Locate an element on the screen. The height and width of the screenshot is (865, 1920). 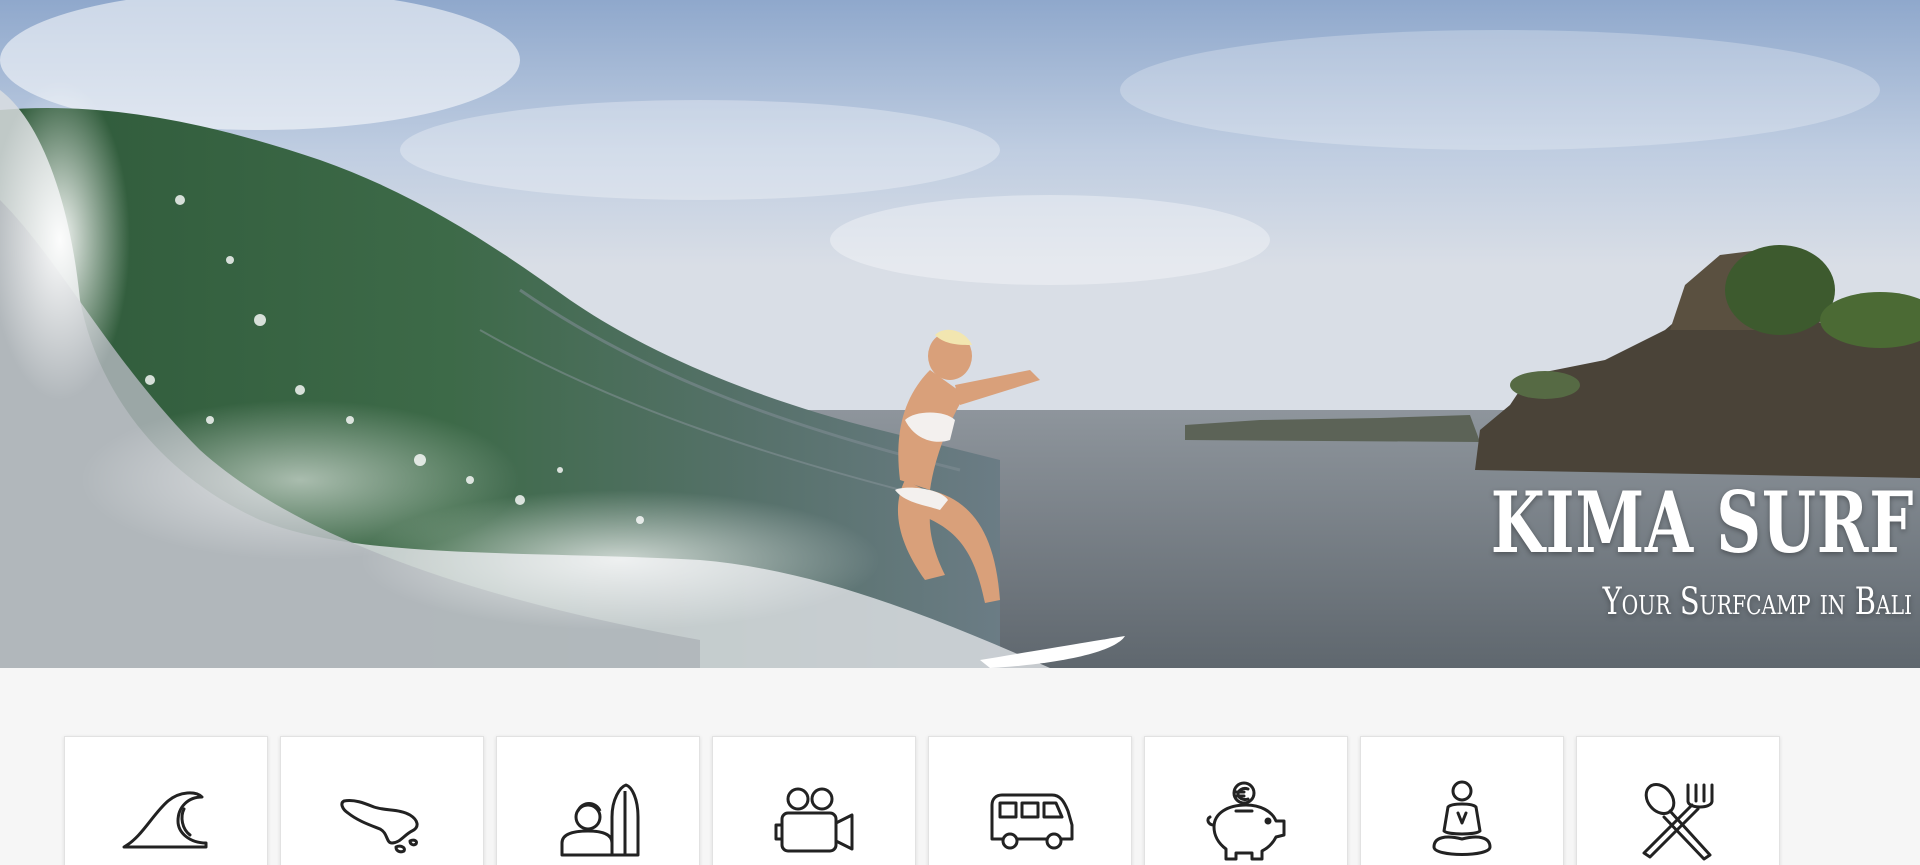
site-tagline: Your Surfcamp in Bali is located at coordinates (1757, 601).